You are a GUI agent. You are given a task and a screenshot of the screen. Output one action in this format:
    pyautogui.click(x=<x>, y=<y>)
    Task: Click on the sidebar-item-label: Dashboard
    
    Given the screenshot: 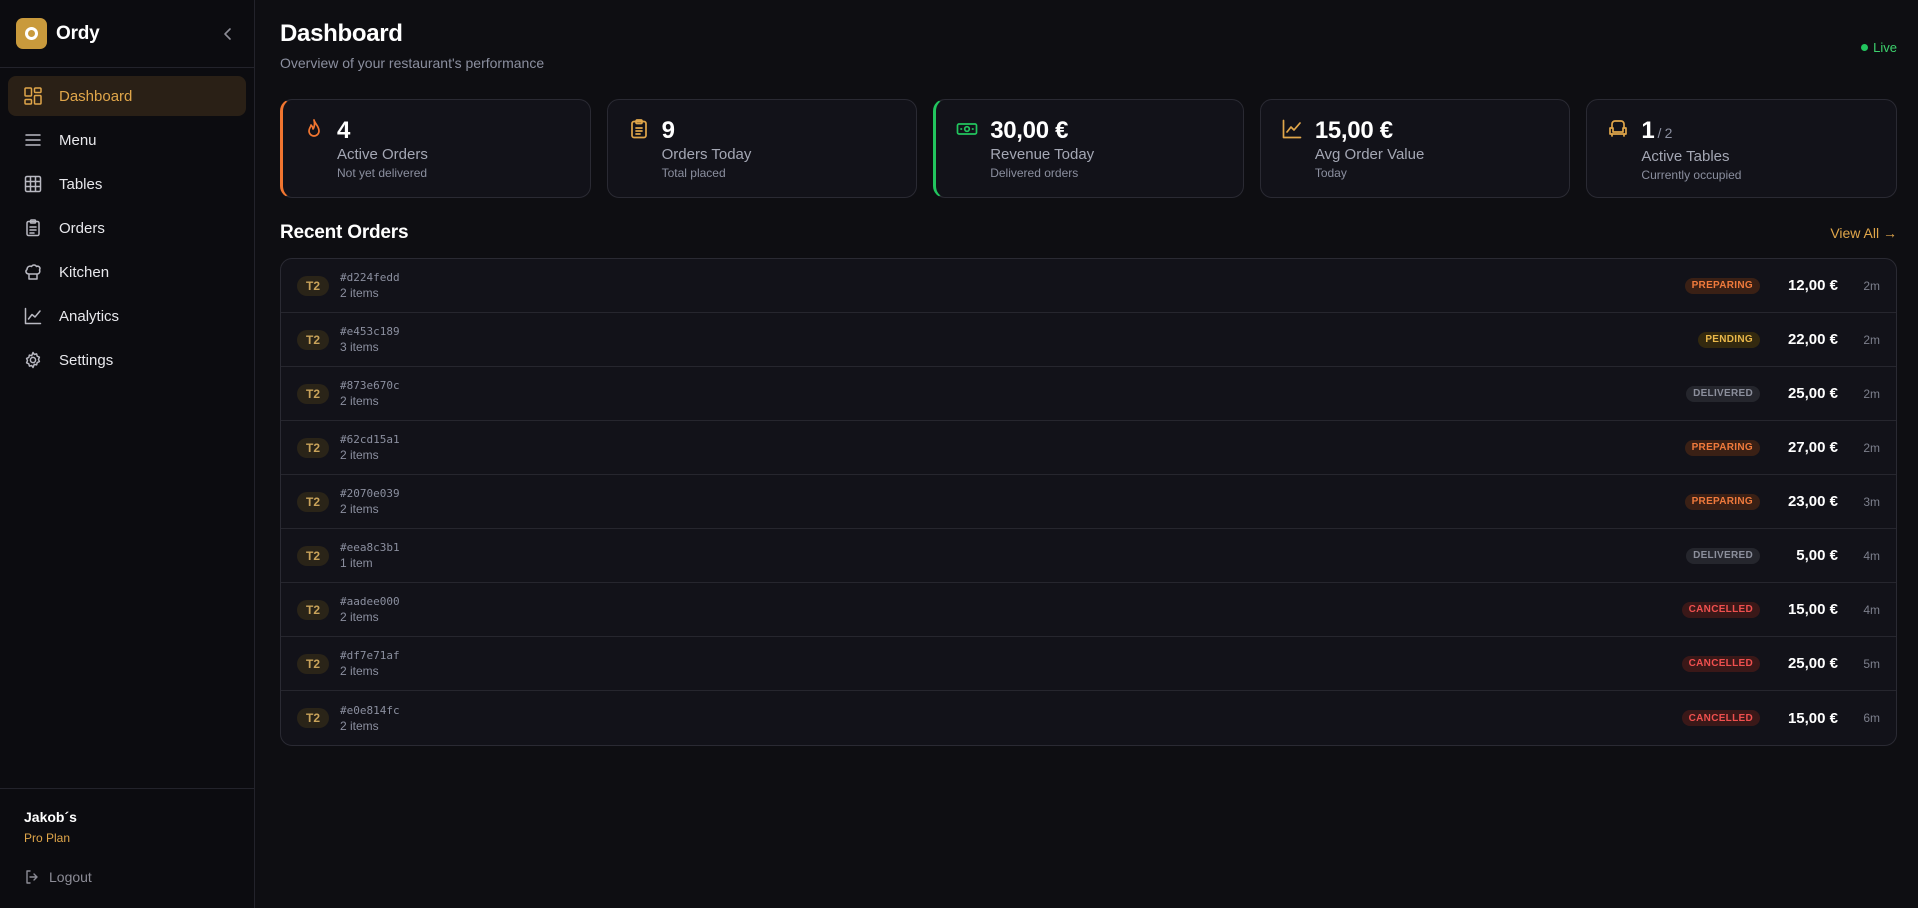 What is the action you would take?
    pyautogui.click(x=96, y=96)
    